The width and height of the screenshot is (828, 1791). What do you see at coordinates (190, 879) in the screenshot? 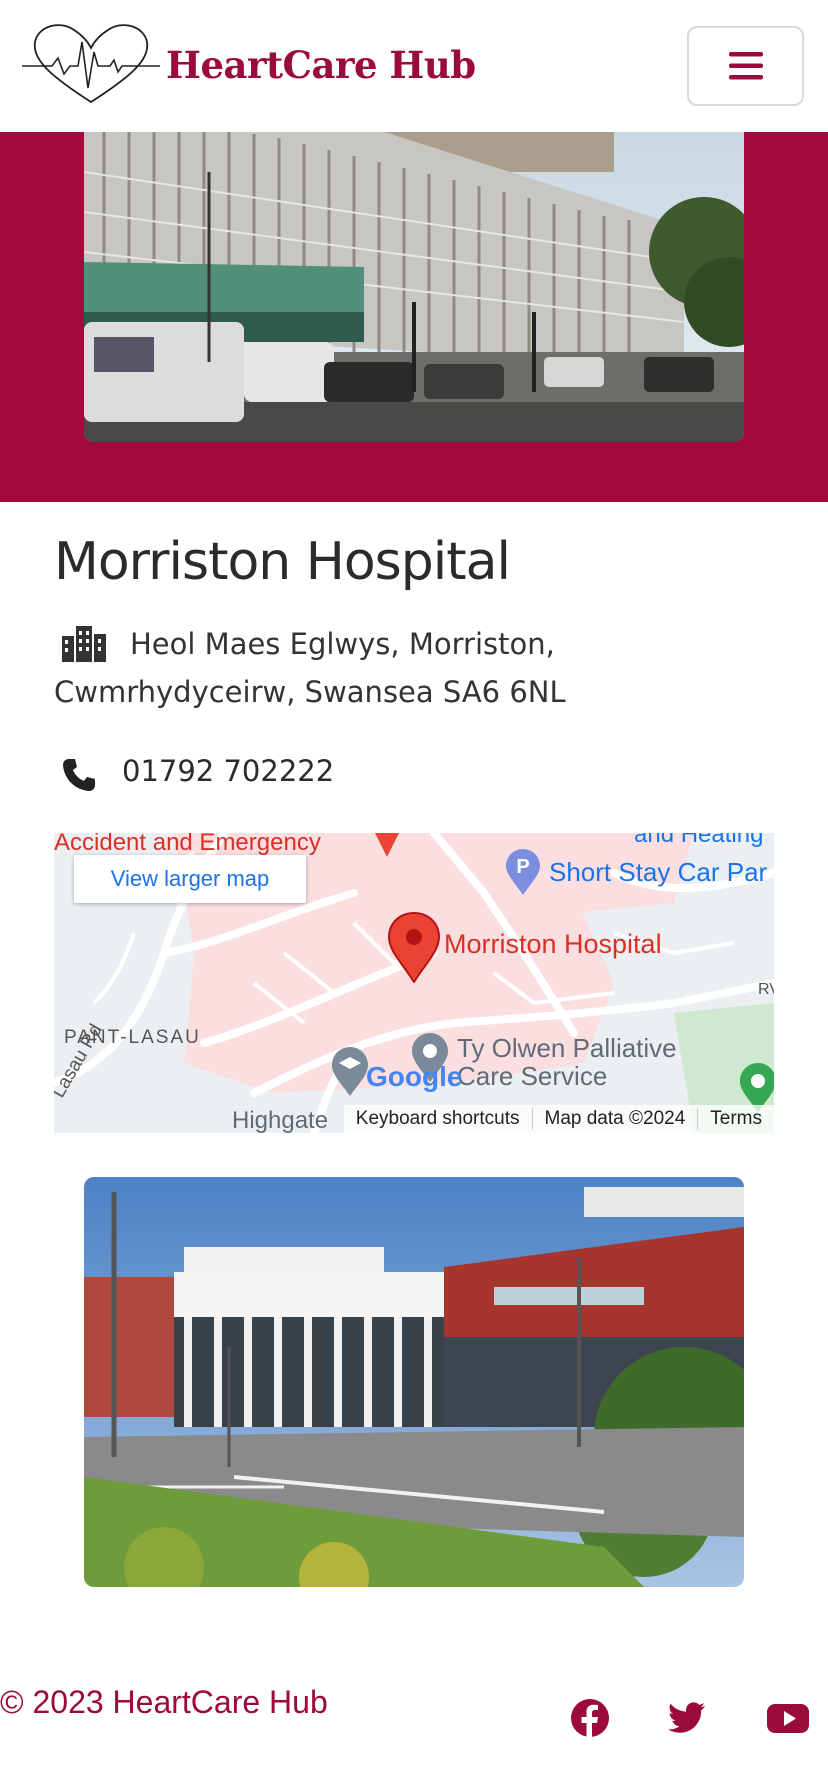
I see `view-larger-map-link: View larger map` at bounding box center [190, 879].